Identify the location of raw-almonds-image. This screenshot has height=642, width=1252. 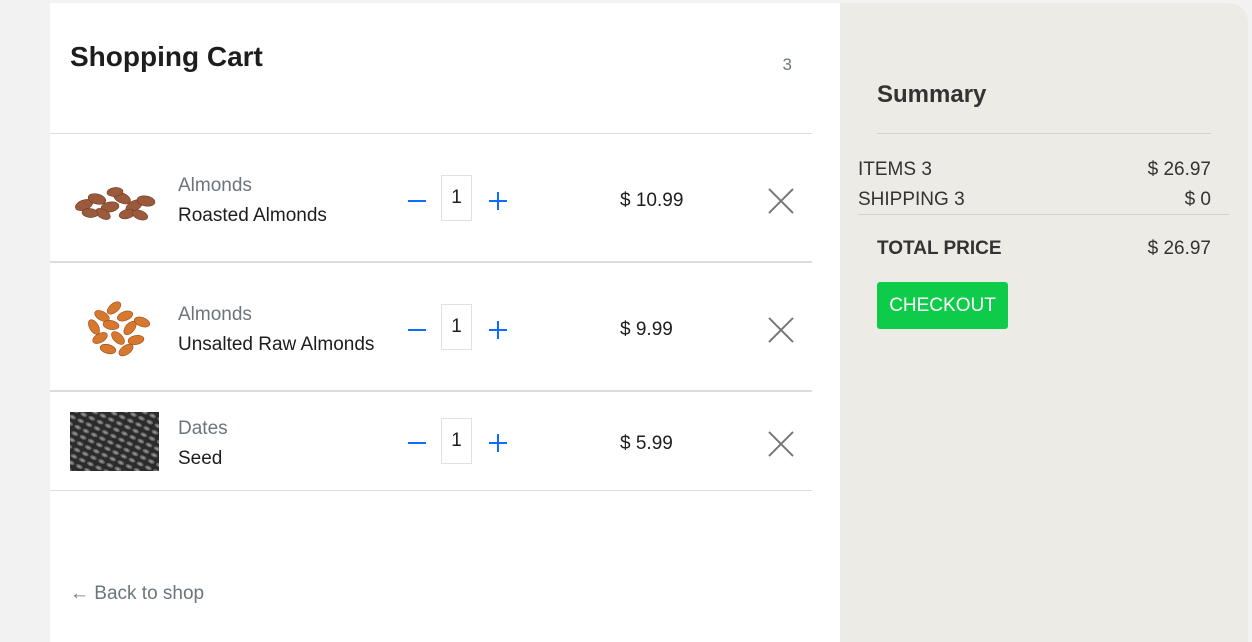
(114, 327).